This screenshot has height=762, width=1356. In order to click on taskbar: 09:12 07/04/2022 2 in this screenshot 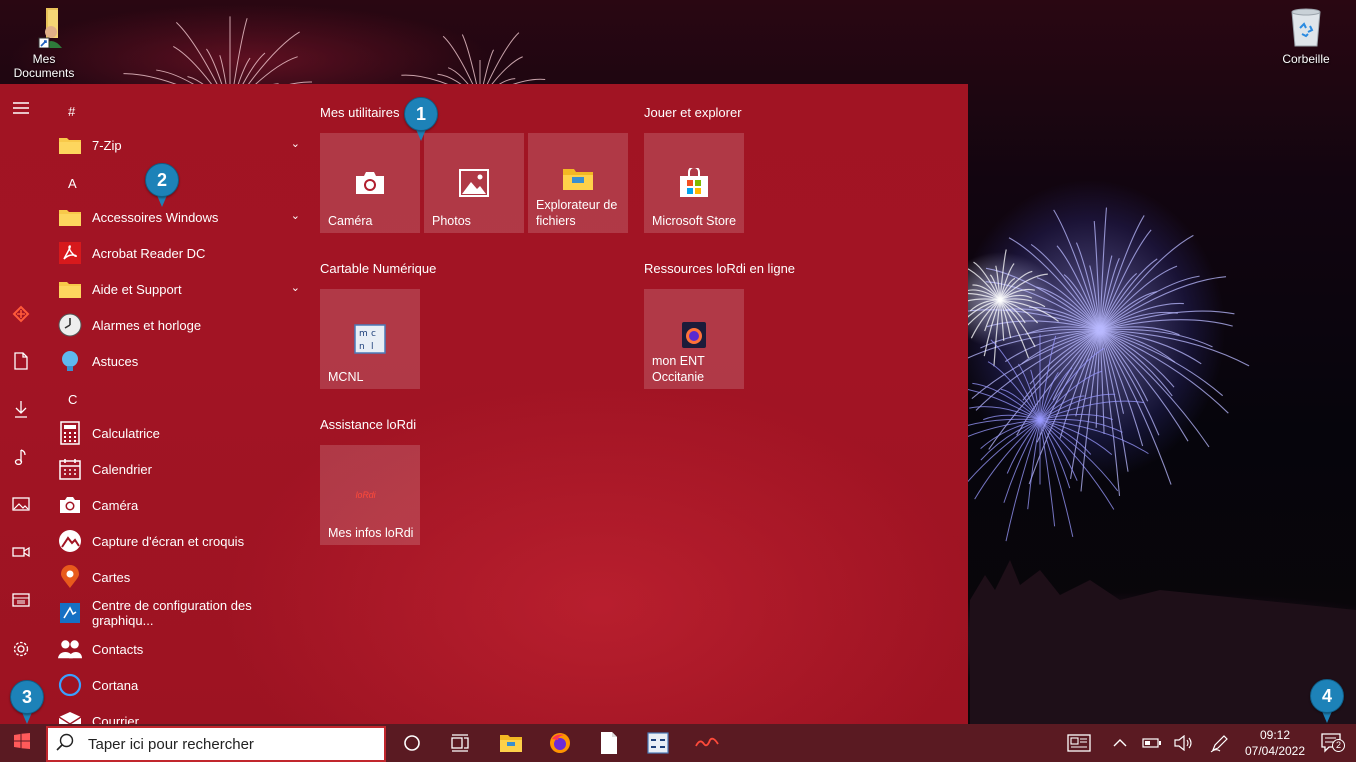, I will do `click(678, 743)`.